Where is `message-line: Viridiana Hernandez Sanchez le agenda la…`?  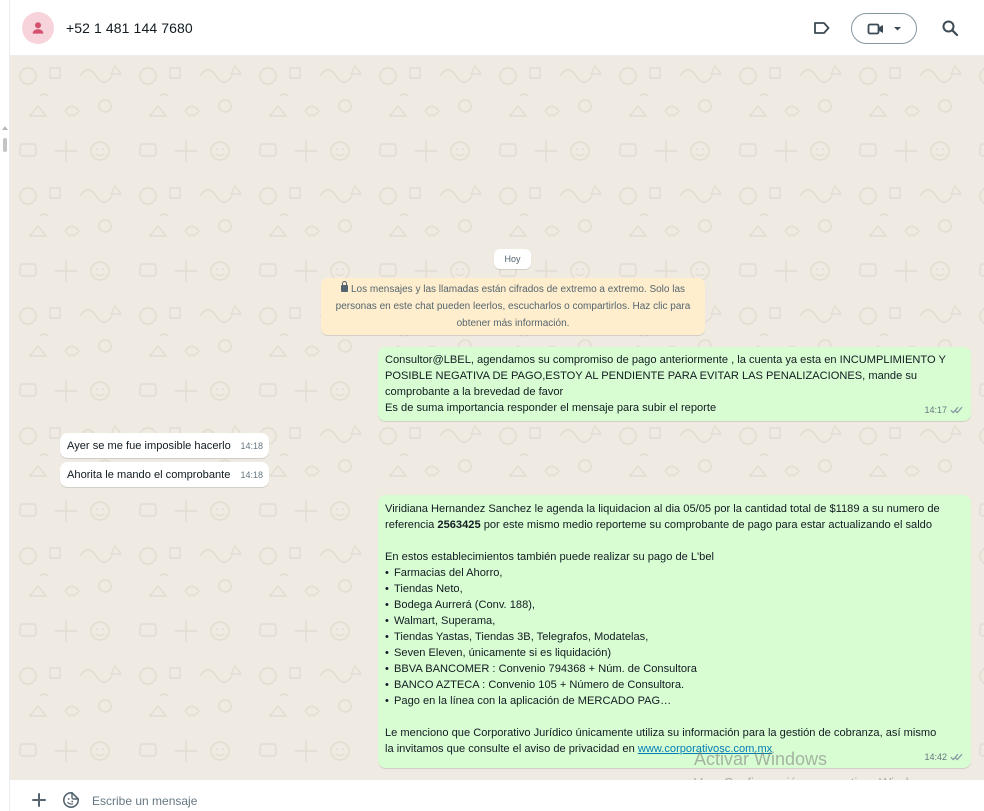 message-line: Viridiana Hernandez Sanchez le agenda la… is located at coordinates (662, 509).